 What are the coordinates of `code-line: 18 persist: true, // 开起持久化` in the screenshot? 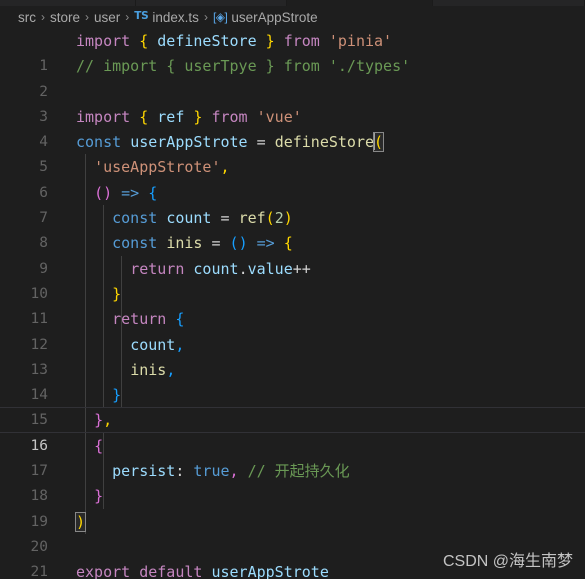 It's located at (292, 481).